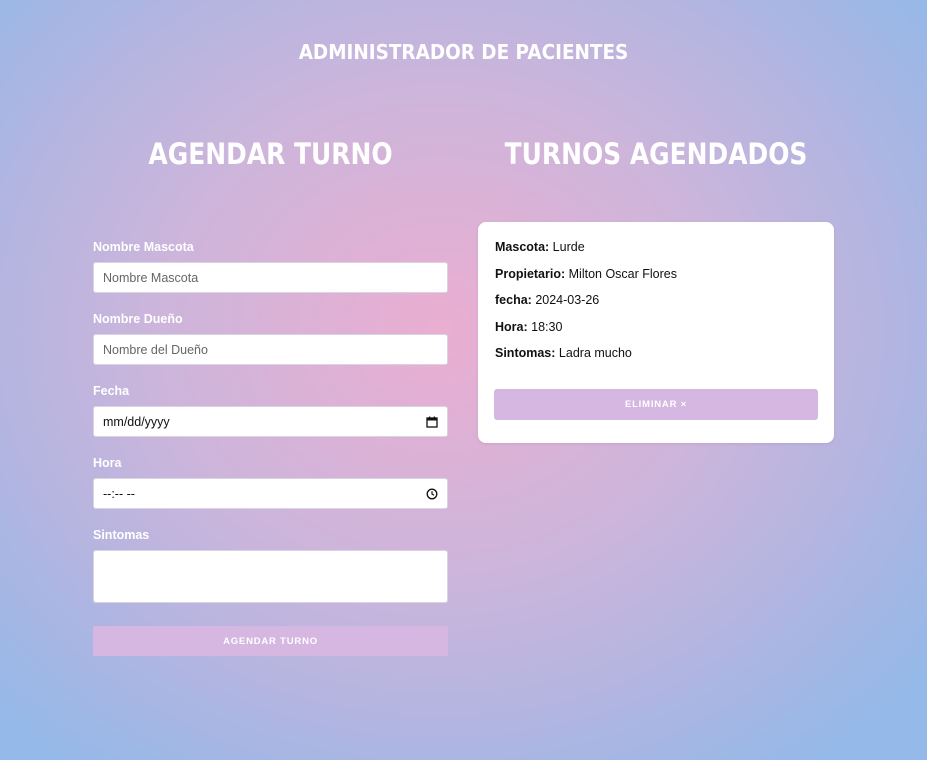 This screenshot has height=760, width=927. Describe the element at coordinates (270, 421) in the screenshot. I see `date-input: mm/dd/yyyy` at that location.